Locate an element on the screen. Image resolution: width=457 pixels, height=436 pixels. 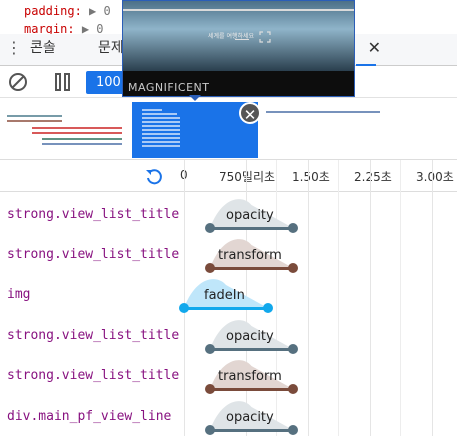
tab-console: 콘솔 is located at coordinates (43, 50).